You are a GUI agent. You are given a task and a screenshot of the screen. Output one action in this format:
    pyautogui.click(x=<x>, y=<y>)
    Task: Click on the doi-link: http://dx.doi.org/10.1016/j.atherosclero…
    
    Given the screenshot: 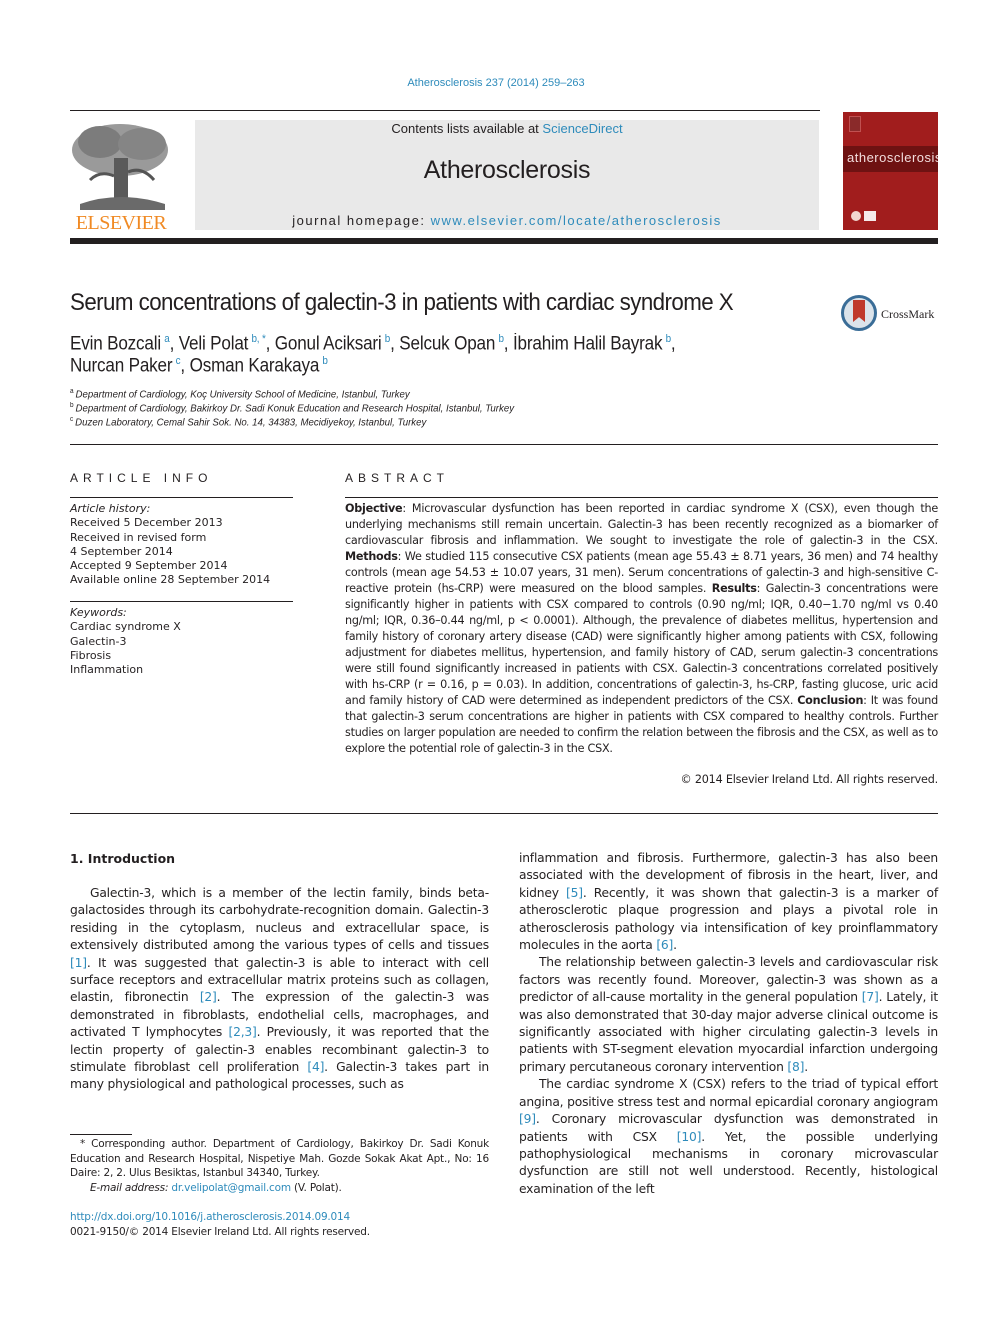 What is the action you would take?
    pyautogui.click(x=210, y=1217)
    